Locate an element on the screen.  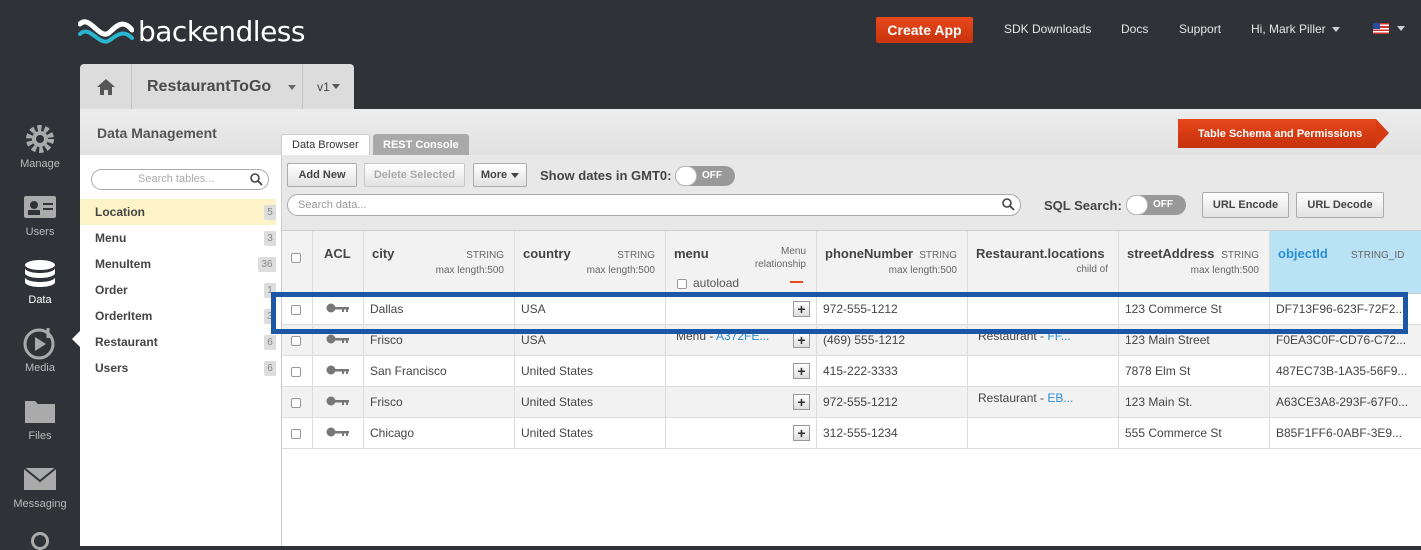
column-header-streetaddress: streetAddress STRING max length:500 is located at coordinates (1194, 262).